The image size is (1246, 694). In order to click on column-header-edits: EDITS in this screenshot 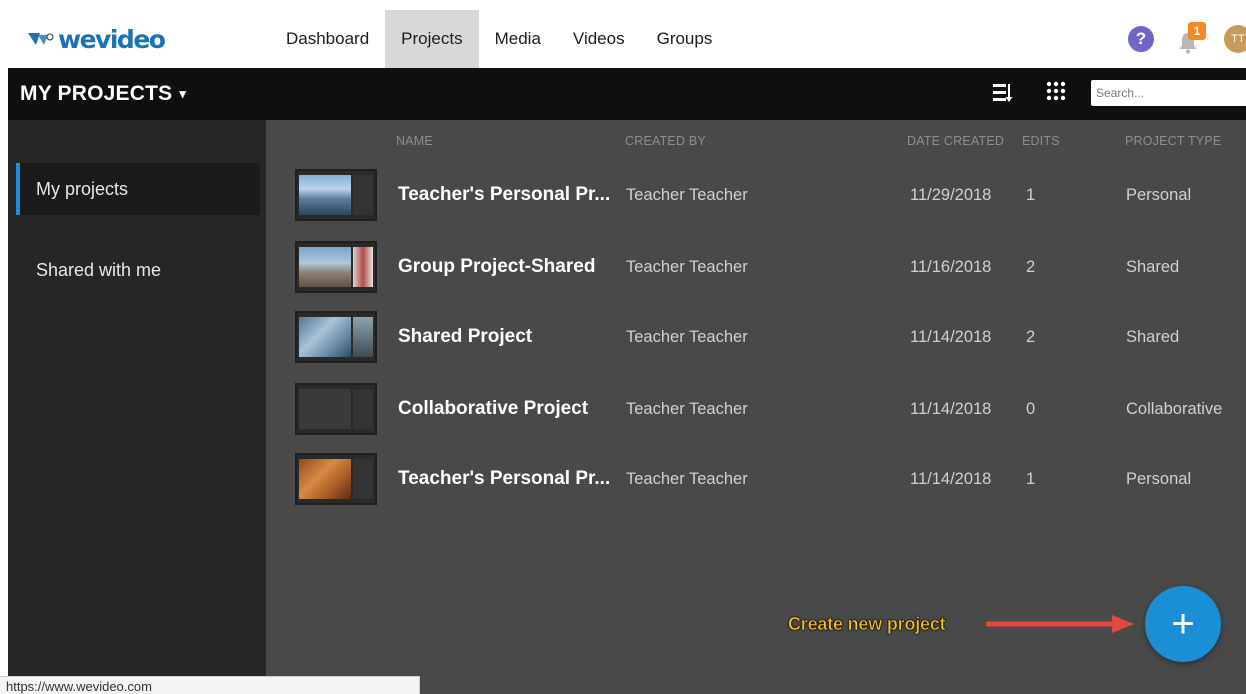, I will do `click(1041, 141)`.